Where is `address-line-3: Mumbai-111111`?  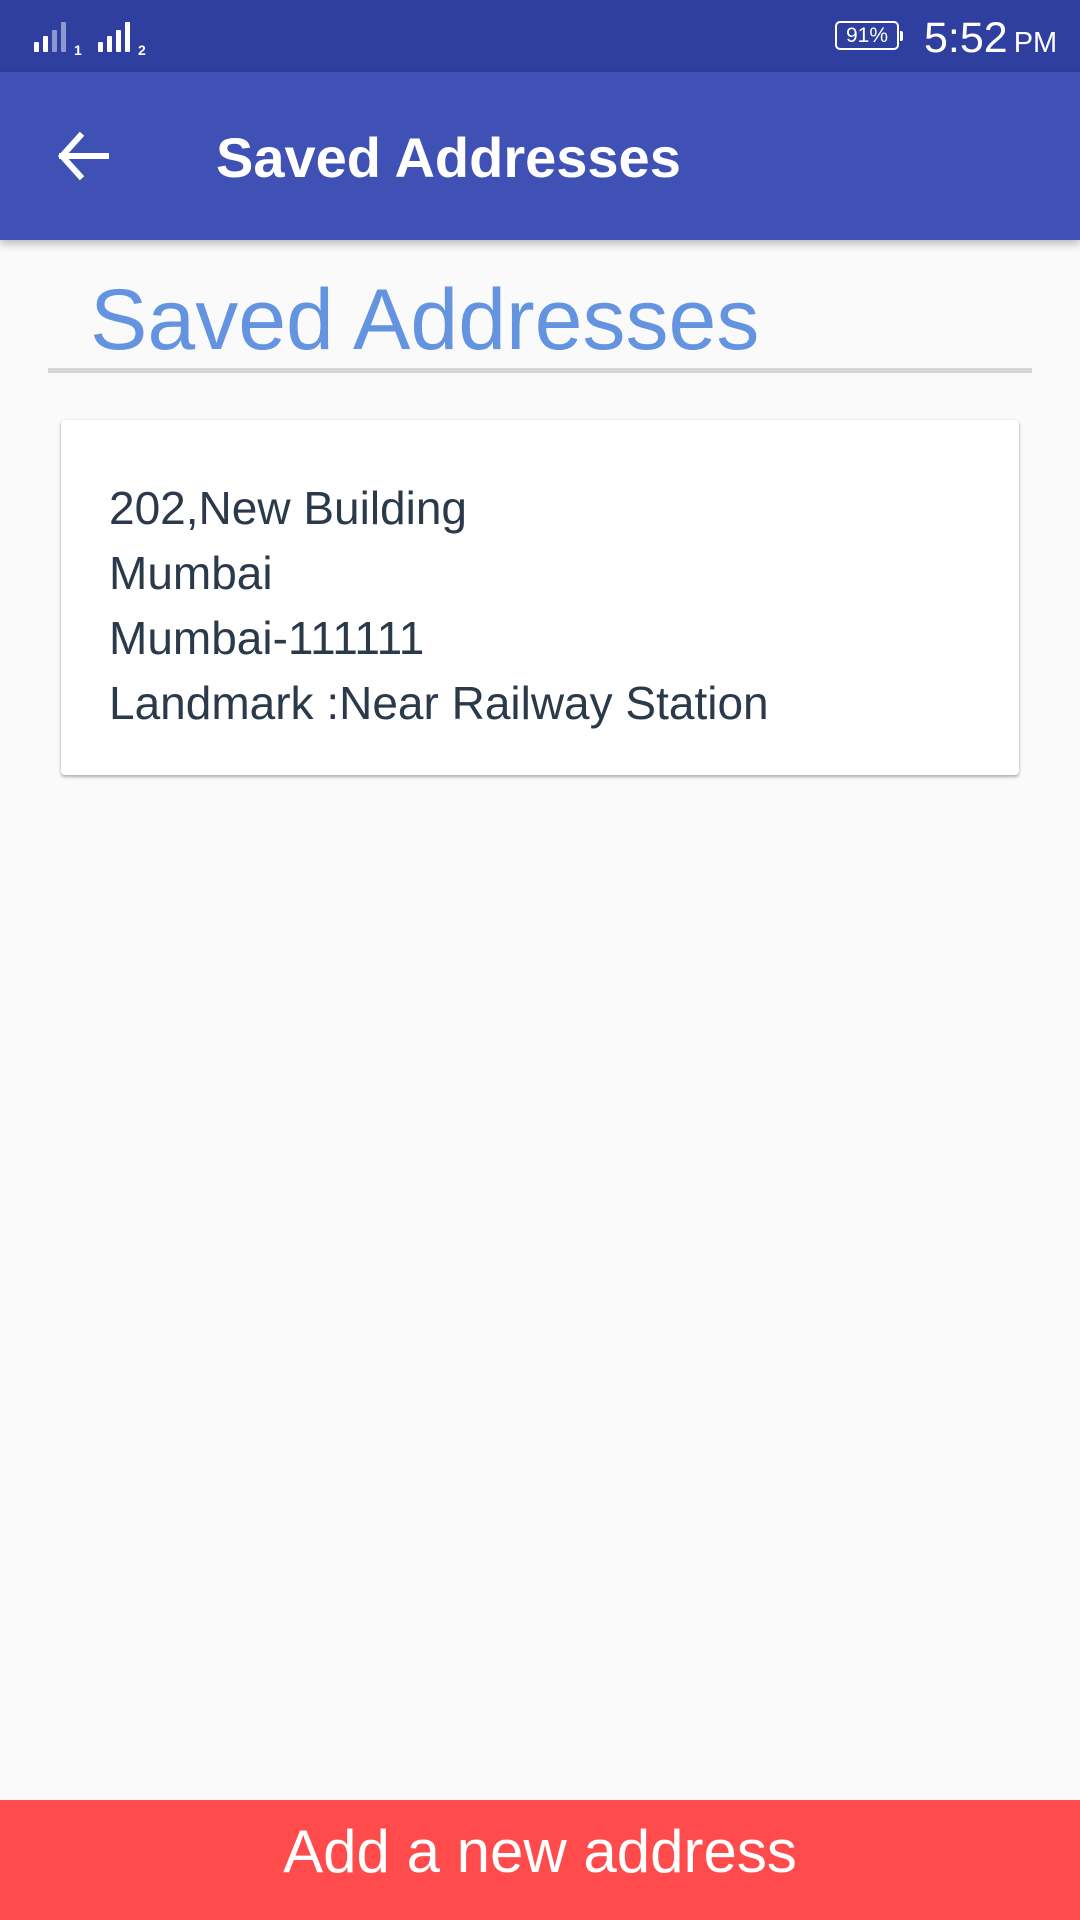
address-line-3: Mumbai-111111 is located at coordinates (267, 638).